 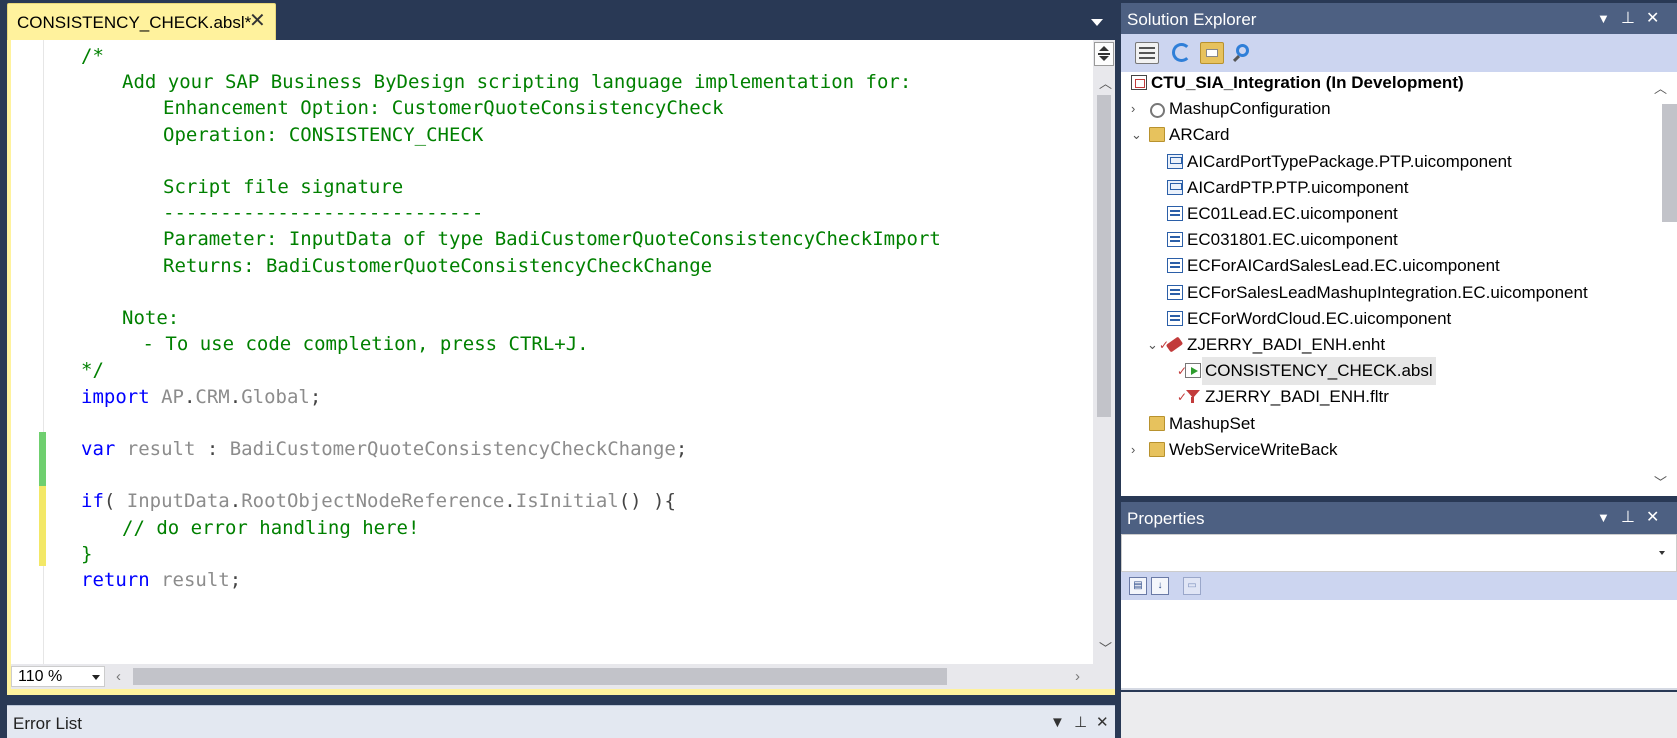 What do you see at coordinates (1182, 53) in the screenshot?
I see `refresh-icon` at bounding box center [1182, 53].